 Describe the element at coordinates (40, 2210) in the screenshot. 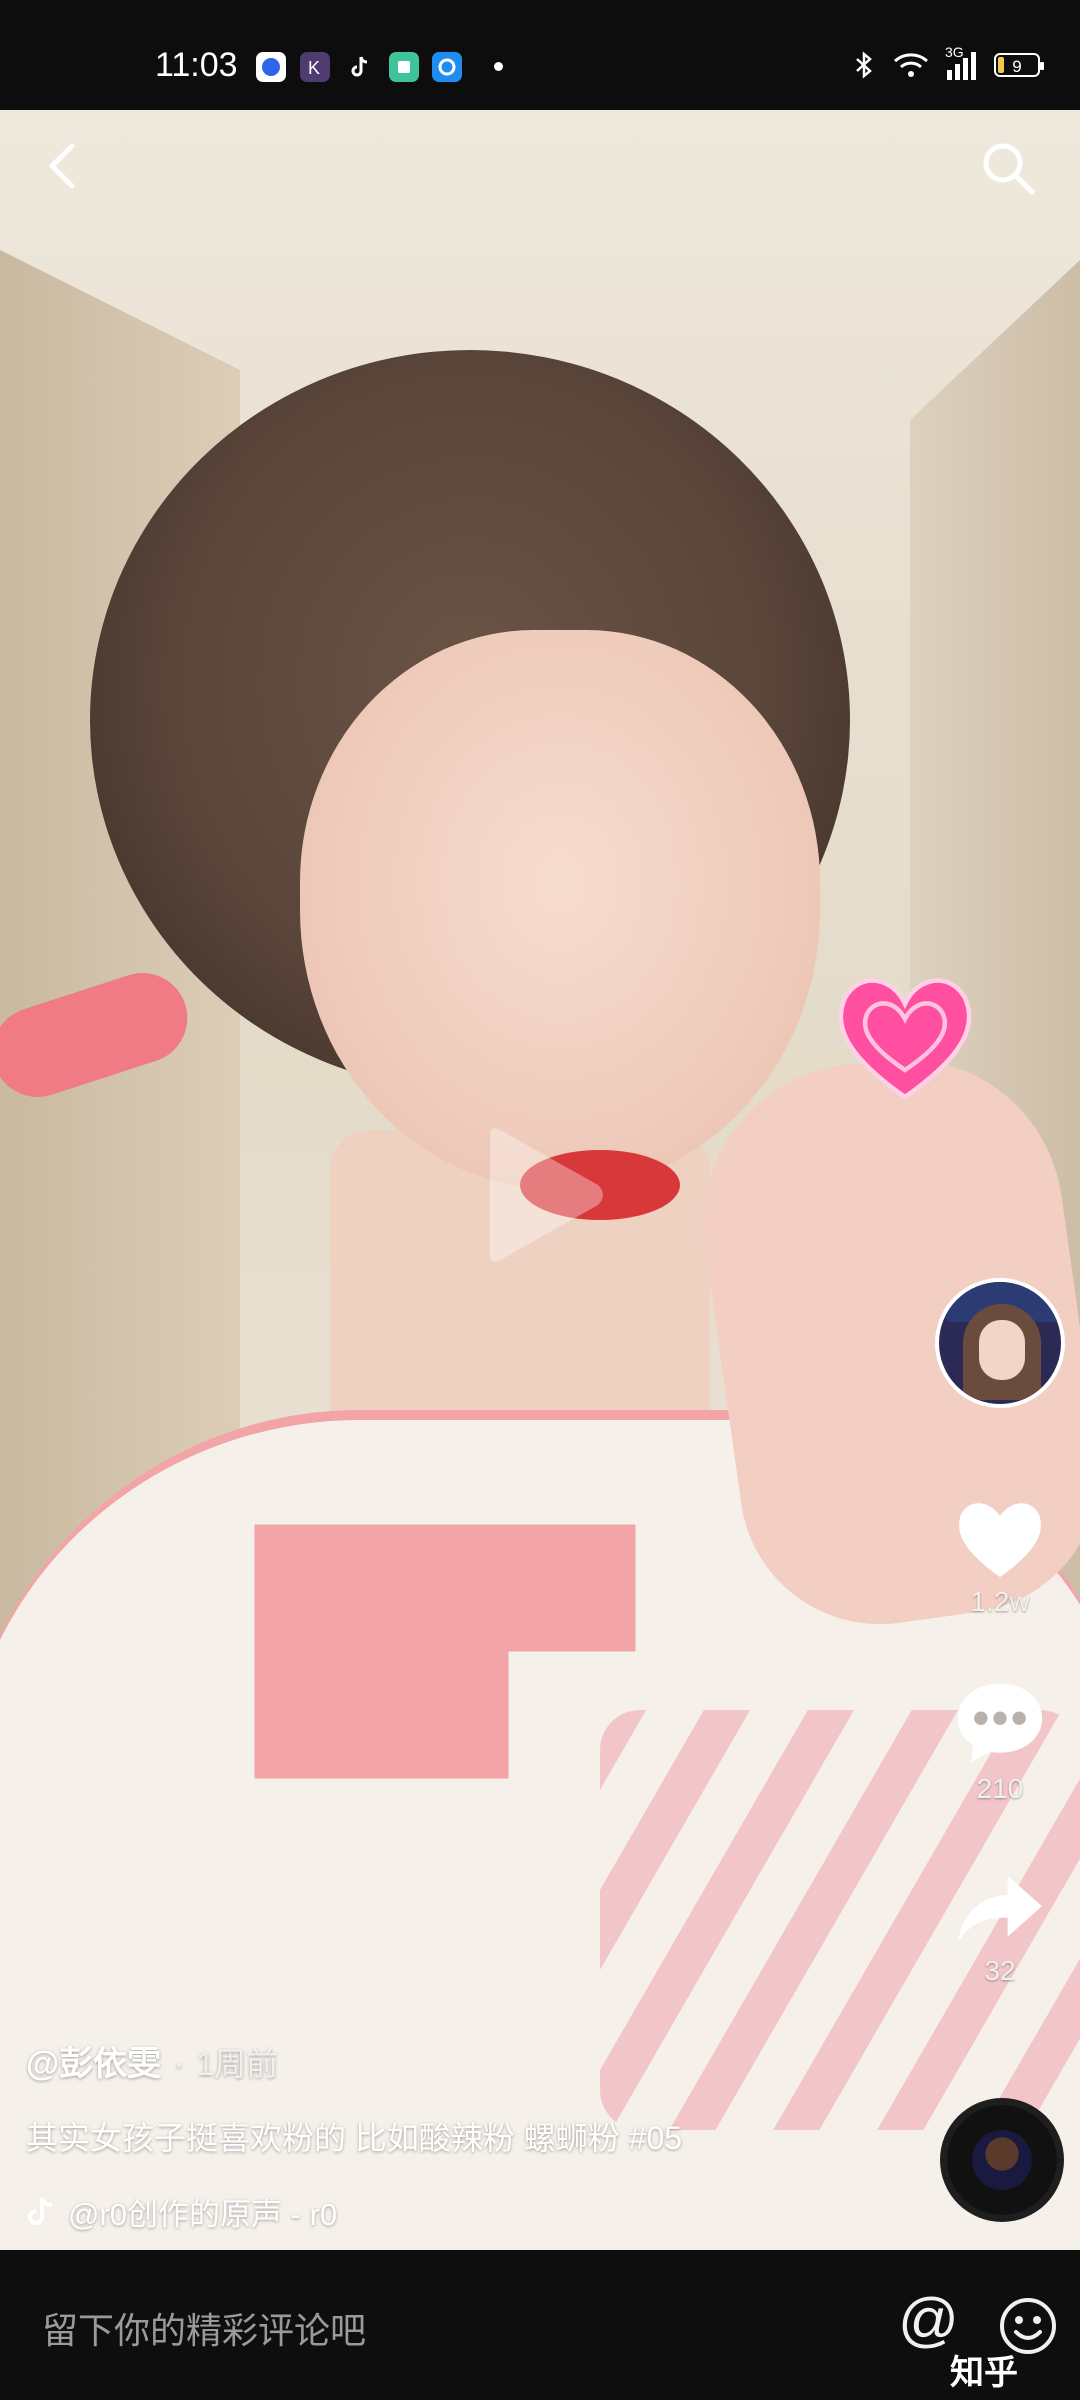

I see `music-note-icon` at that location.